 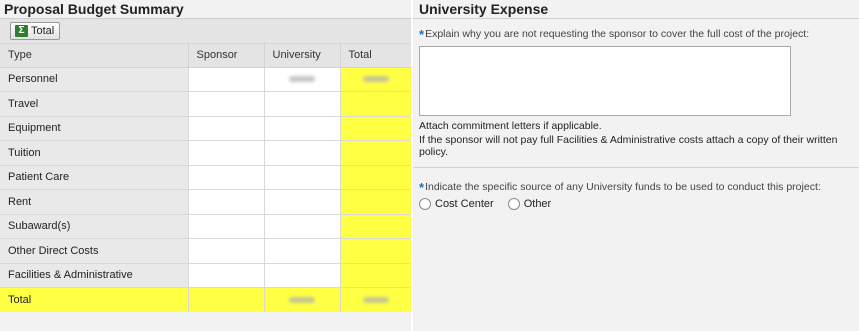 What do you see at coordinates (205, 9) in the screenshot?
I see `budget-summary-title: Proposal Budget Summary` at bounding box center [205, 9].